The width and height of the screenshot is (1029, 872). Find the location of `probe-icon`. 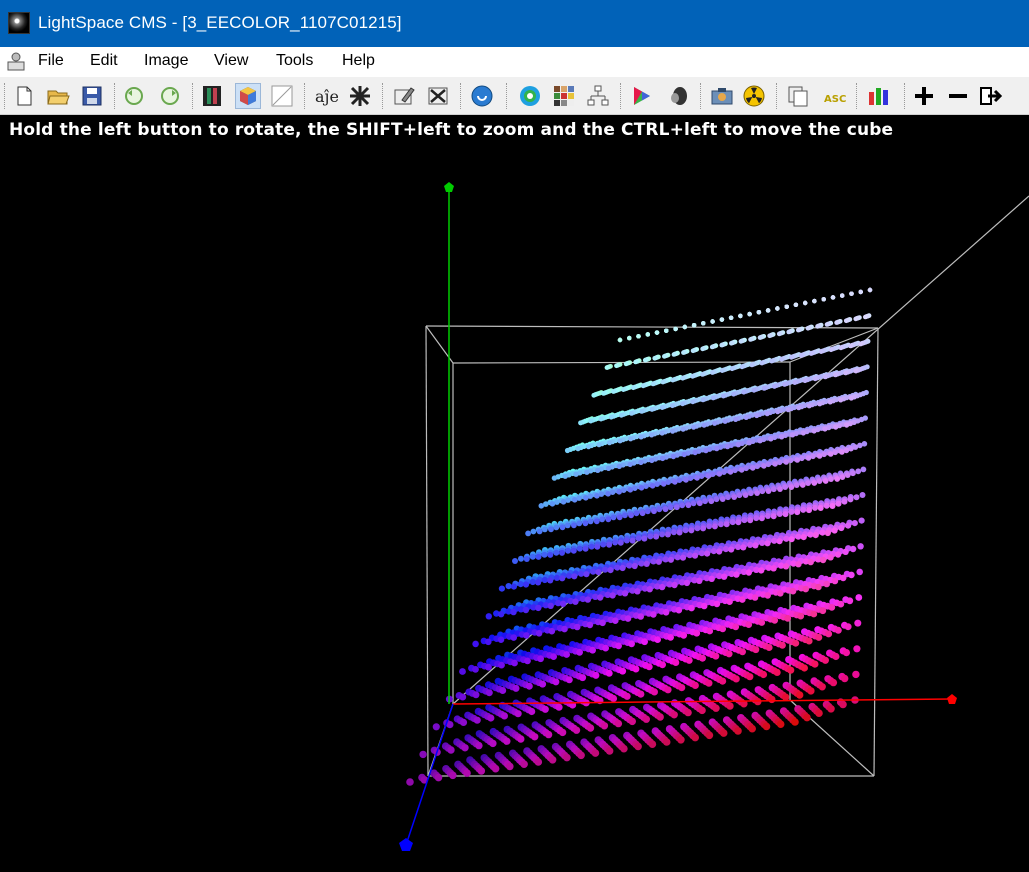

probe-icon is located at coordinates (678, 96).